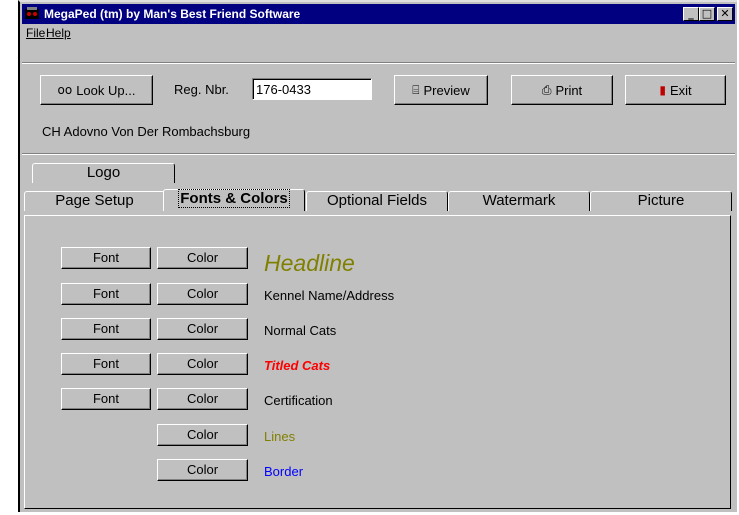 The height and width of the screenshot is (515, 739). Describe the element at coordinates (378, 33) in the screenshot. I see `menu-bar: File Help` at that location.